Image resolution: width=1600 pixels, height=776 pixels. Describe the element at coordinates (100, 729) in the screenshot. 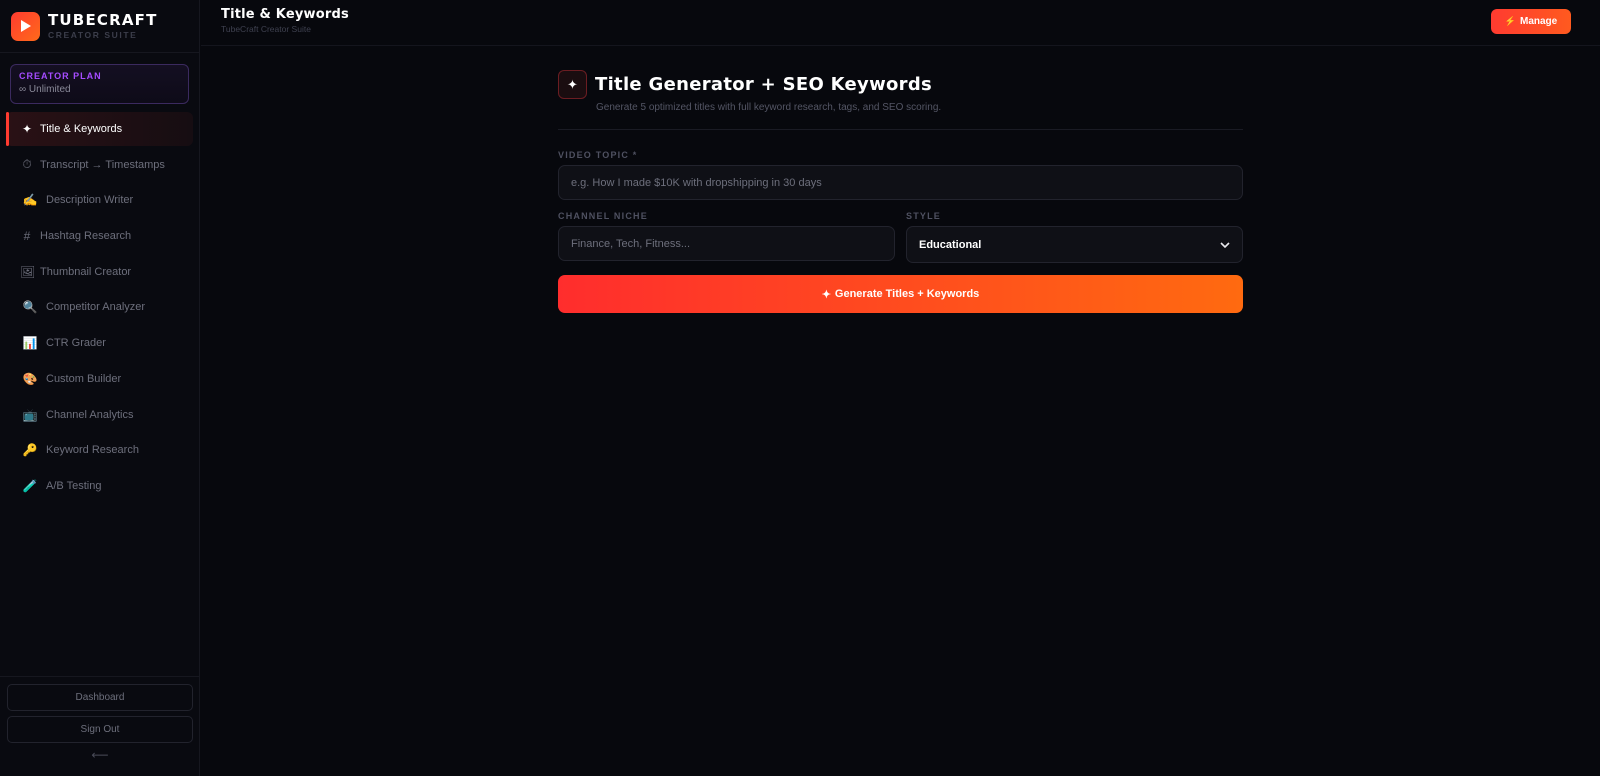

I see `sign-out-button: Sign Out` at that location.